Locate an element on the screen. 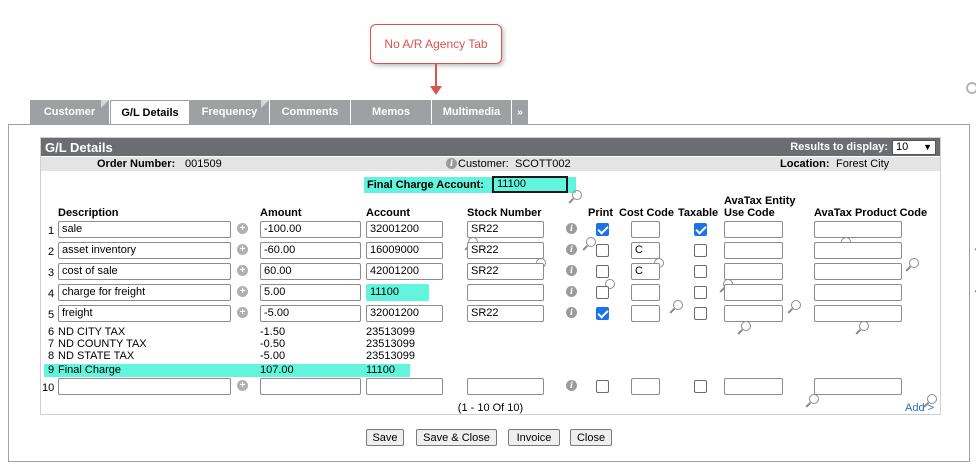 This screenshot has width=976, height=468. final-charge-account-label: Final Charge Account: is located at coordinates (425, 185).